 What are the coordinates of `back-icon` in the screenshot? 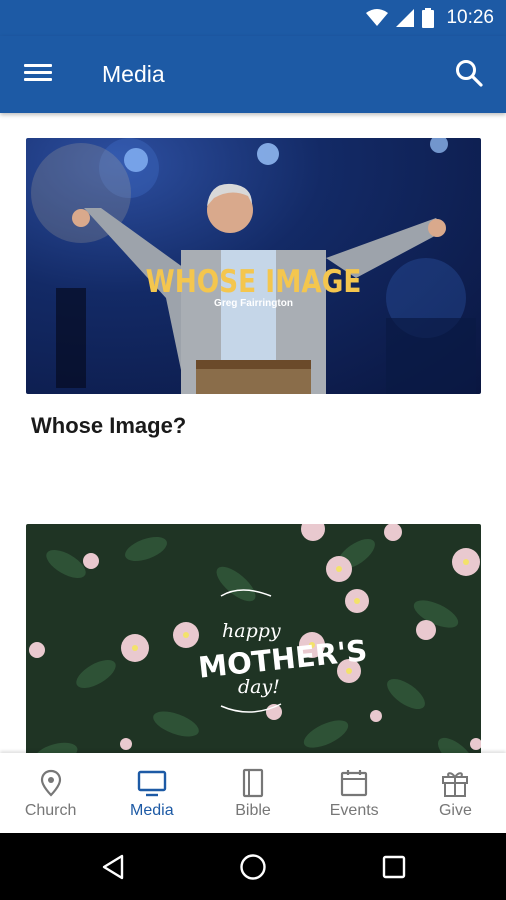 It's located at (114, 867).